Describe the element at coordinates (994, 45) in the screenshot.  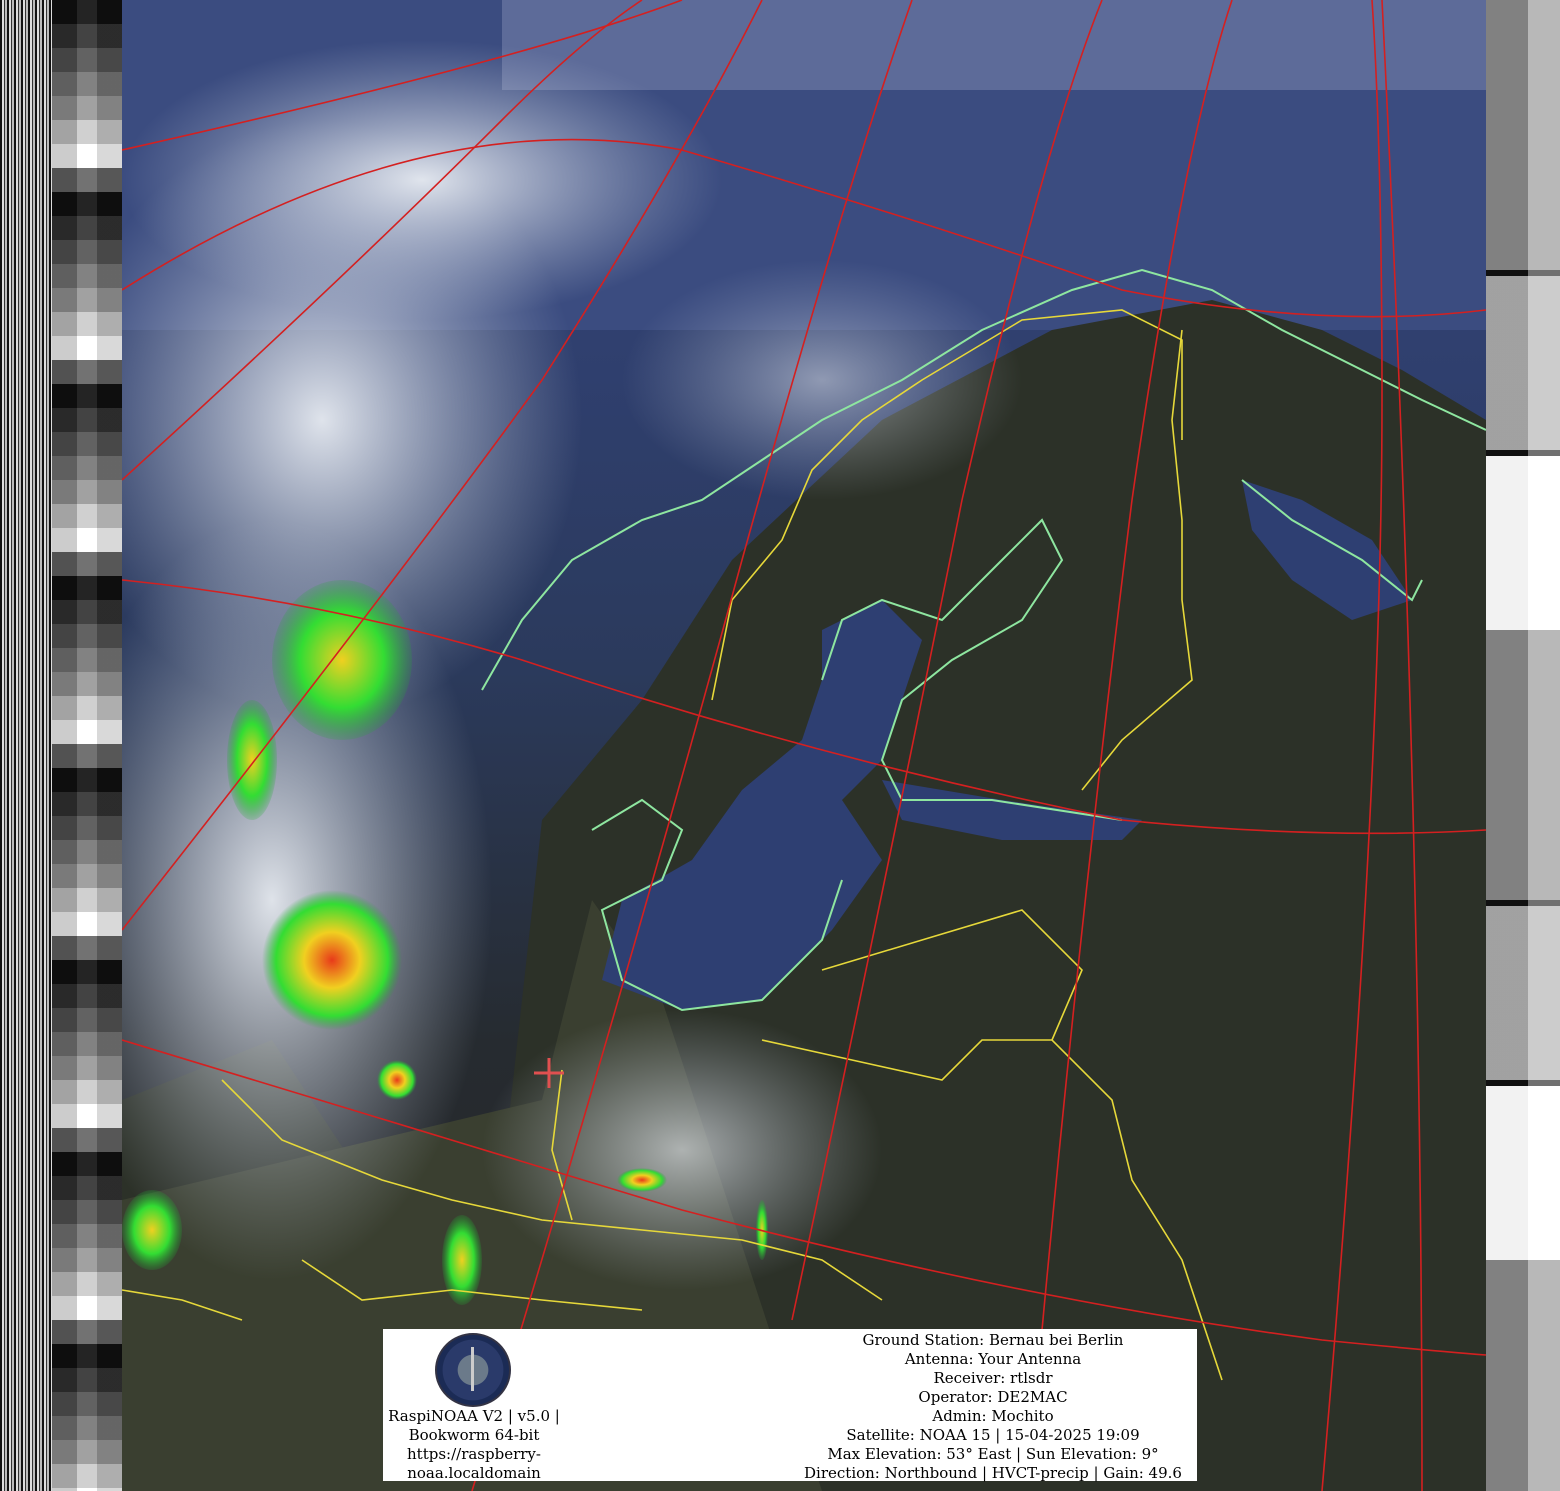
I see `noise-band` at that location.